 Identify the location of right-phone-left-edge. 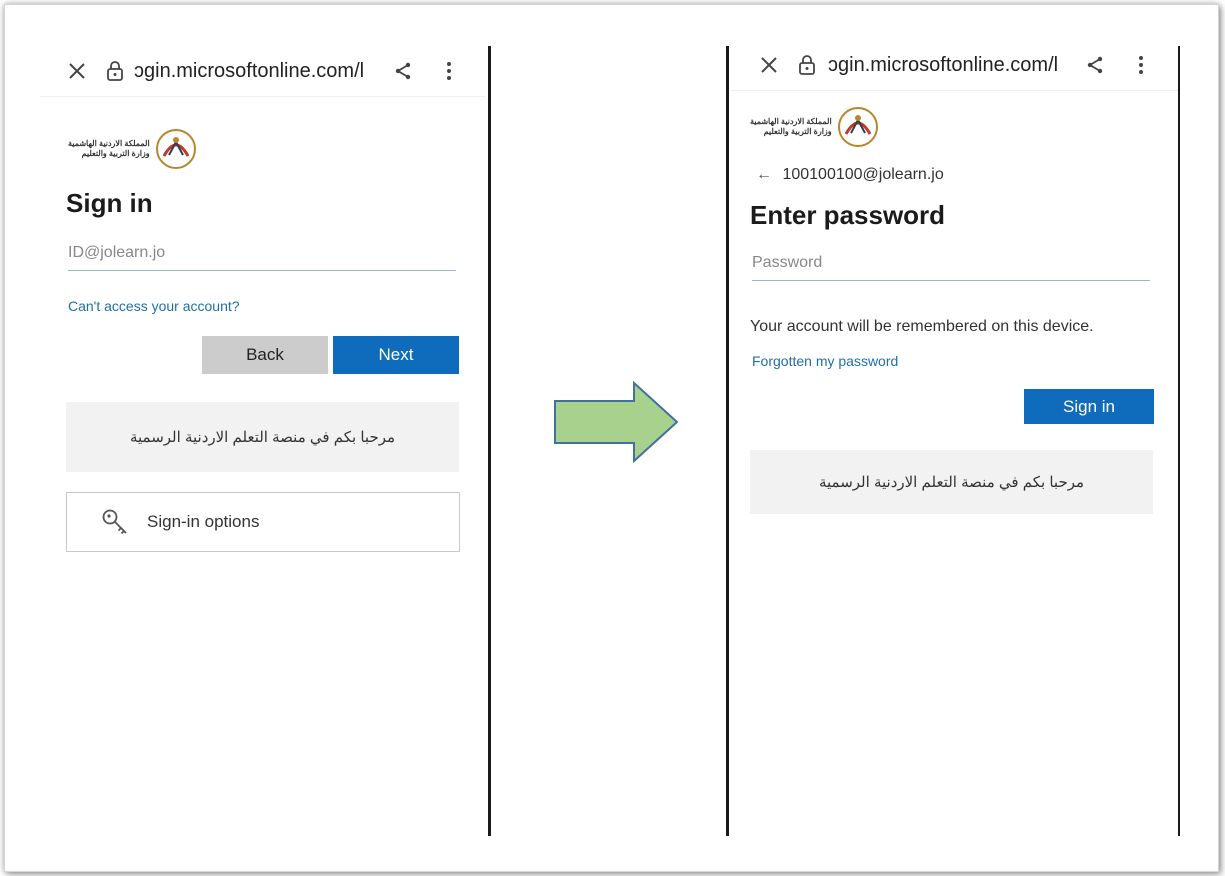
(727, 441).